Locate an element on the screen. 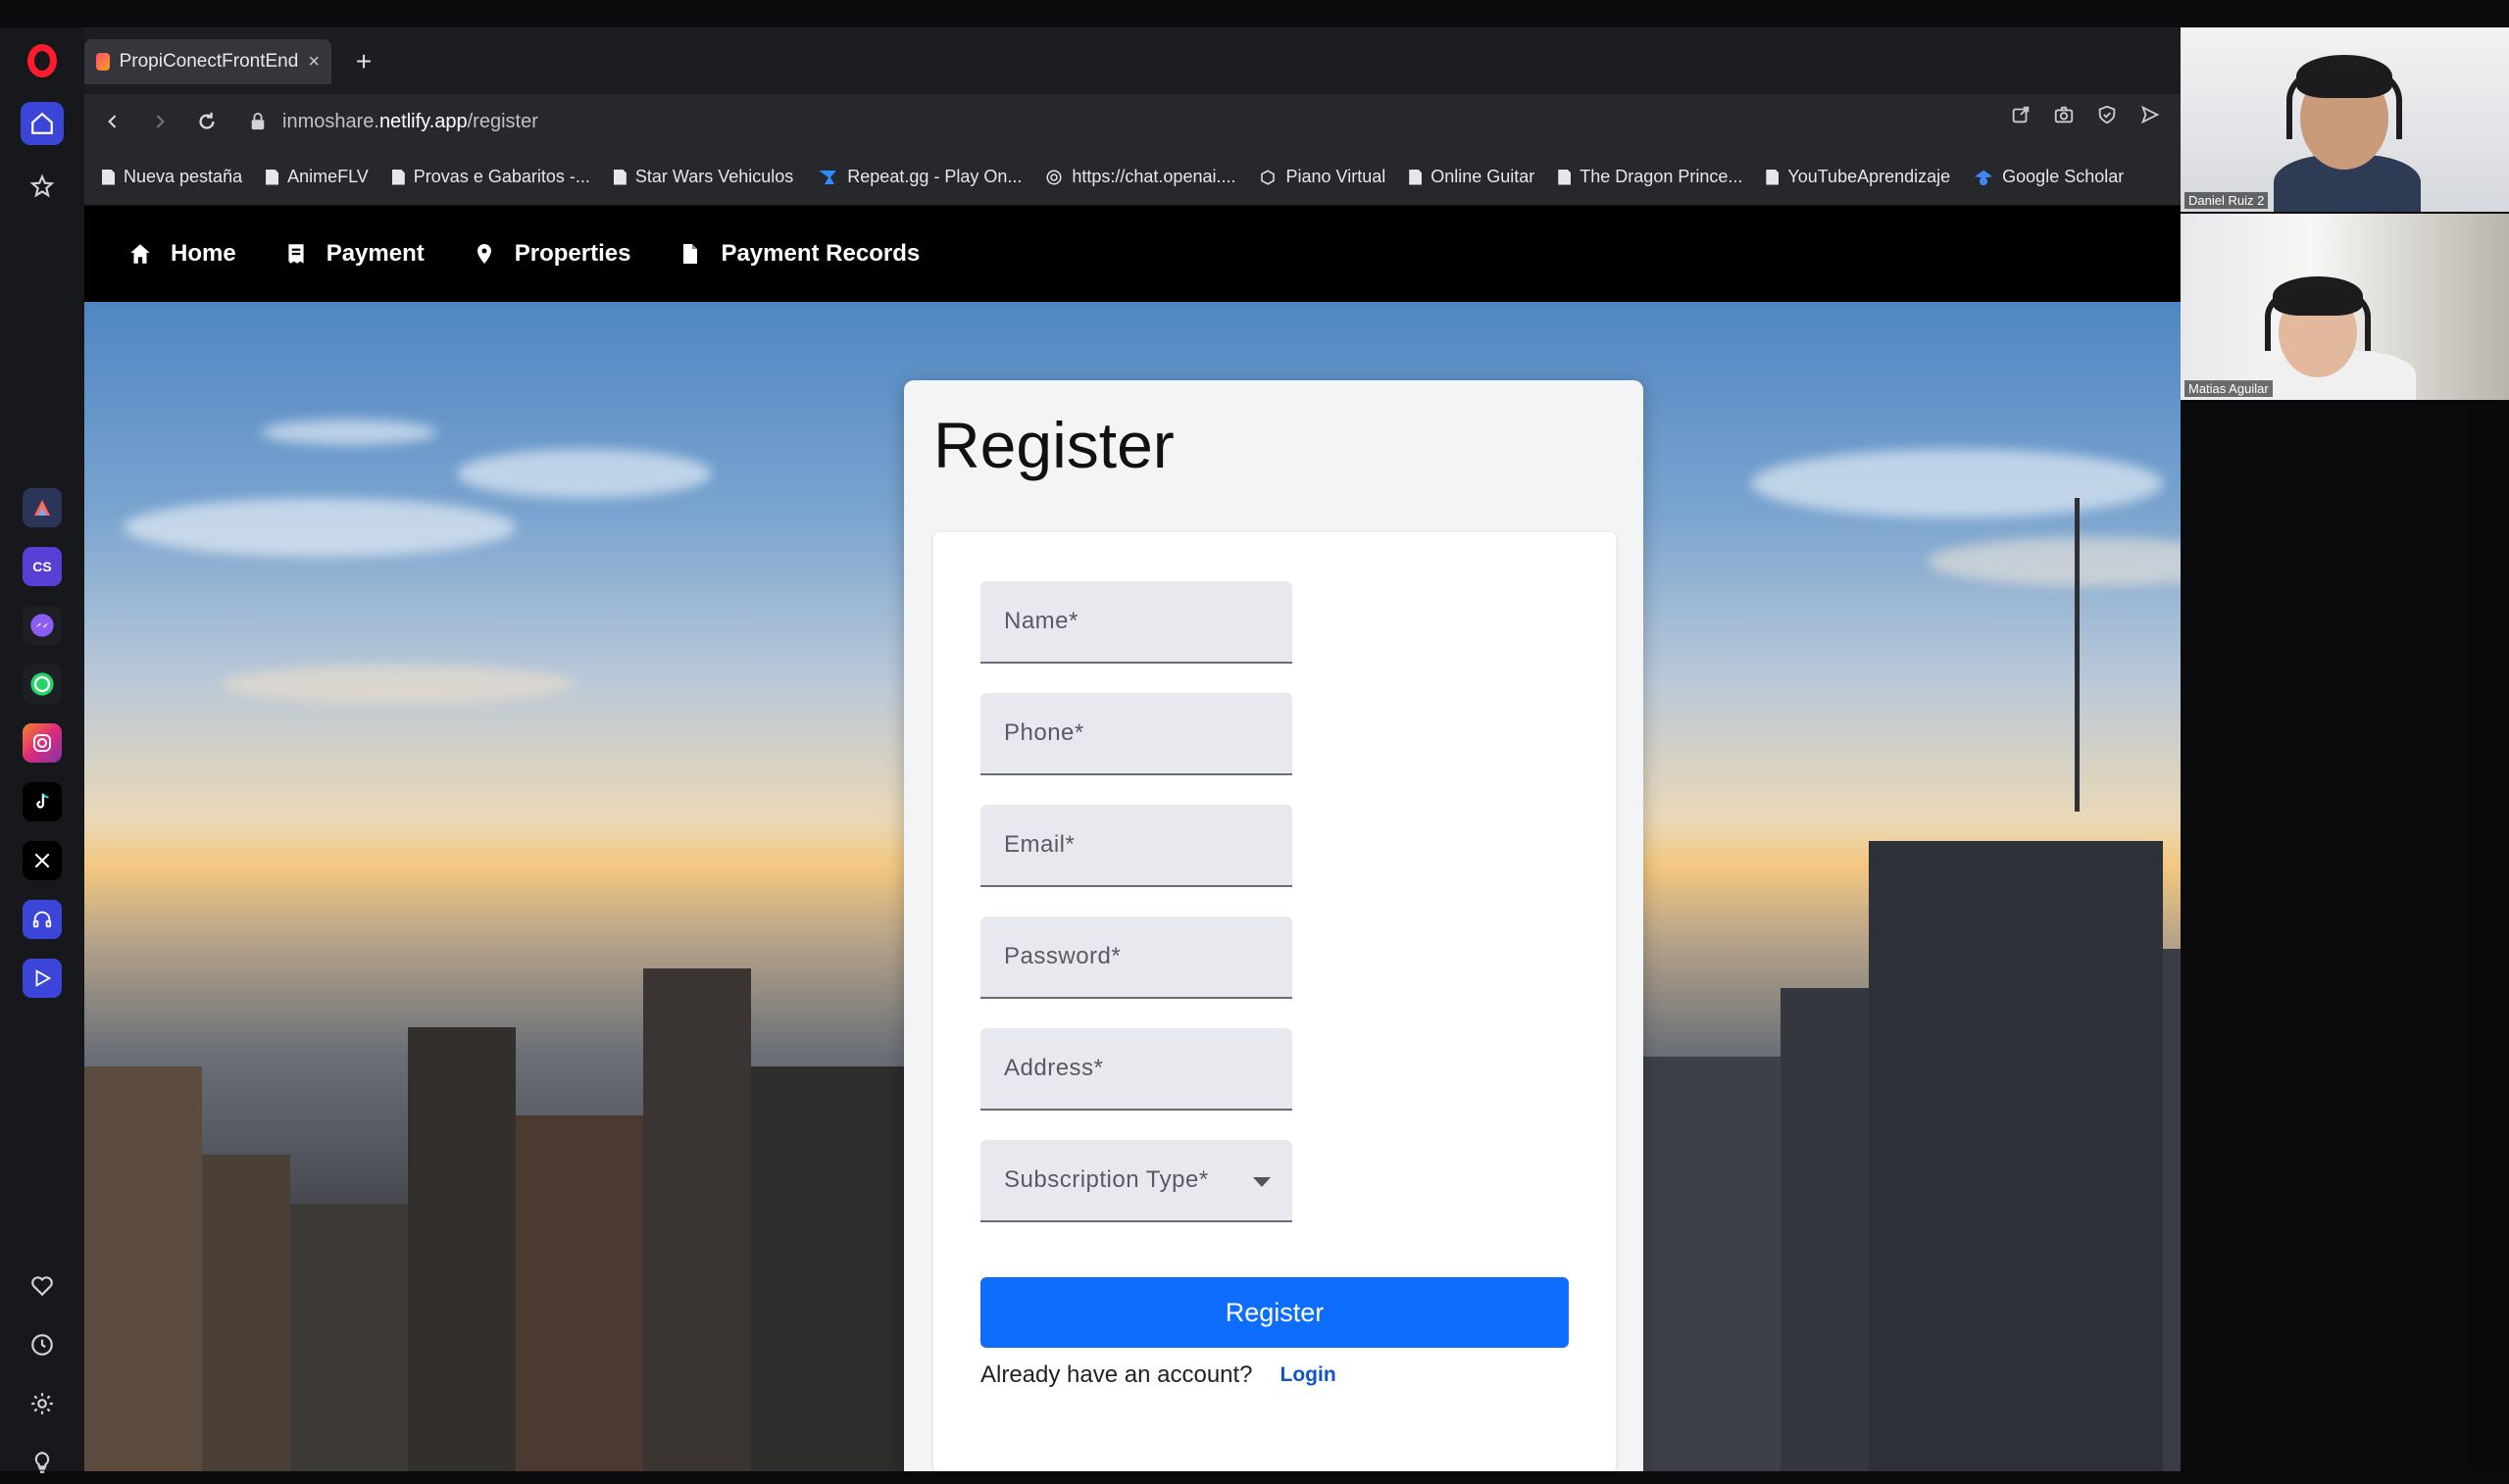 The image size is (2509, 1484). nav-payment: Payment is located at coordinates (354, 254).